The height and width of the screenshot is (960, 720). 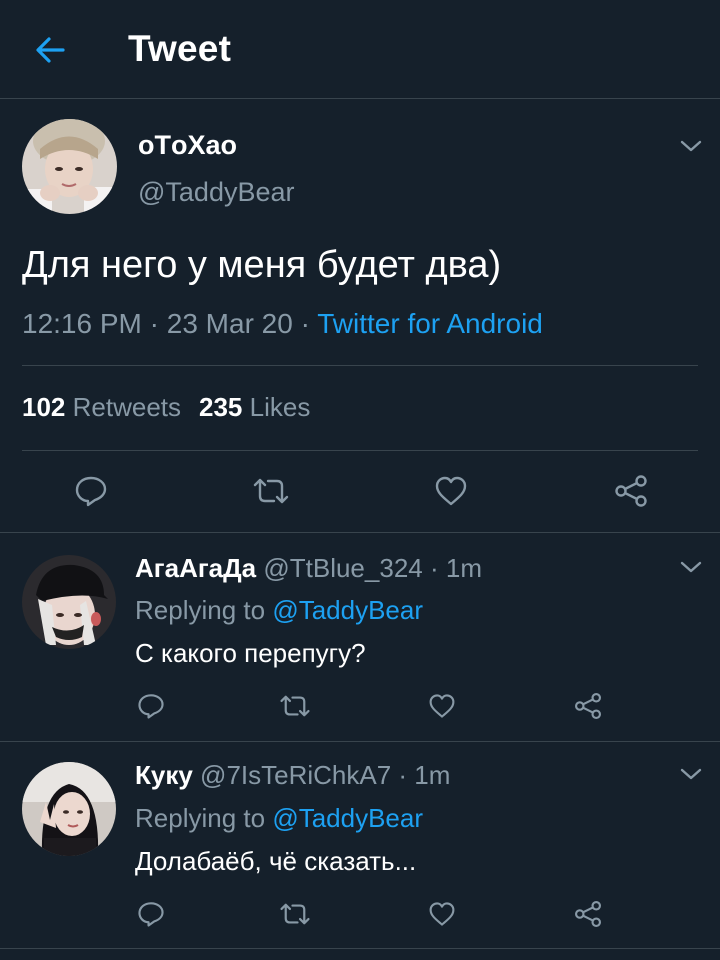 I want to click on reply-text: С какого перепугу?, so click(x=250, y=653).